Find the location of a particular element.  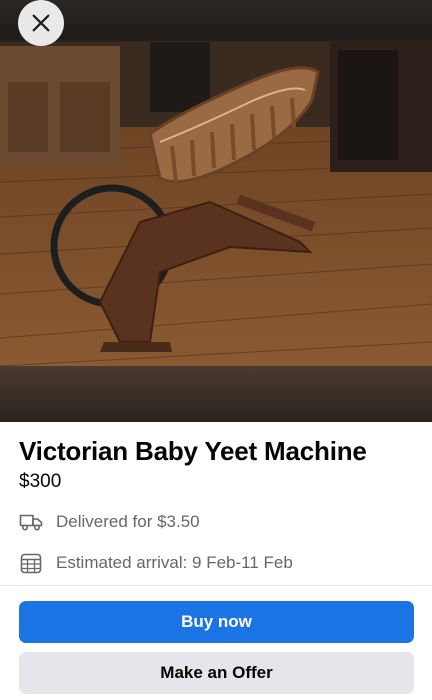

arrival-text: Estimated arrival: 9 Feb-11 Feb is located at coordinates (174, 562).